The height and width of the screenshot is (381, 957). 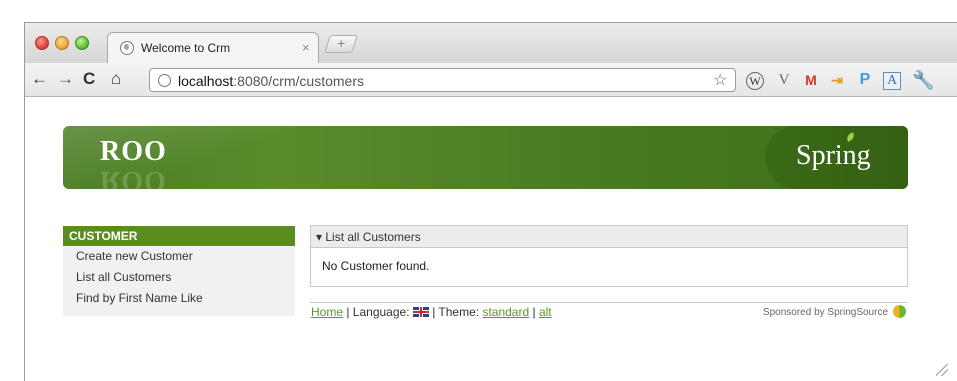 What do you see at coordinates (42, 43) in the screenshot?
I see `close-window-button` at bounding box center [42, 43].